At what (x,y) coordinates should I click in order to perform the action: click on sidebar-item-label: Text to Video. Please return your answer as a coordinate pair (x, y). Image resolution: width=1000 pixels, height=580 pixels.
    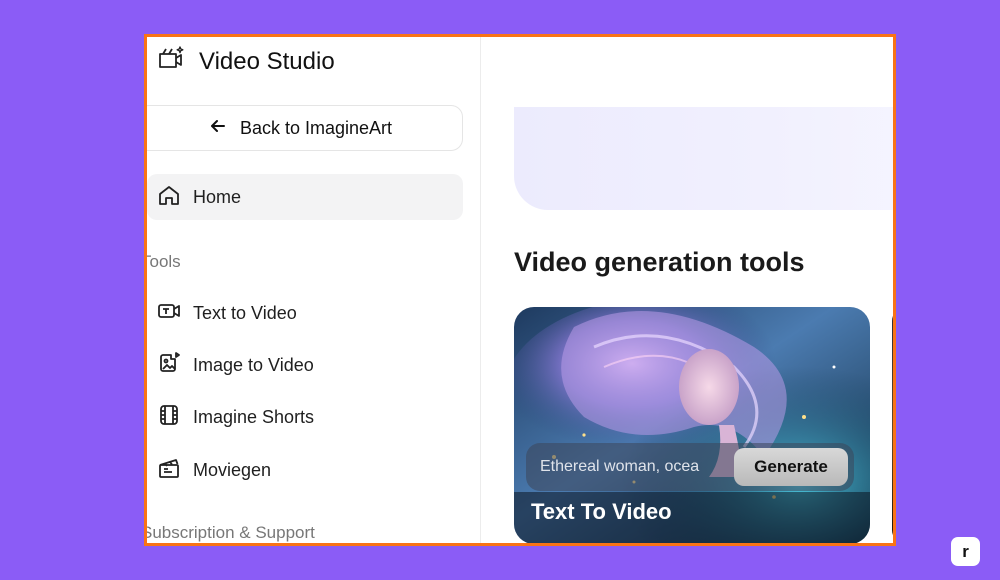
    Looking at the image, I should click on (245, 312).